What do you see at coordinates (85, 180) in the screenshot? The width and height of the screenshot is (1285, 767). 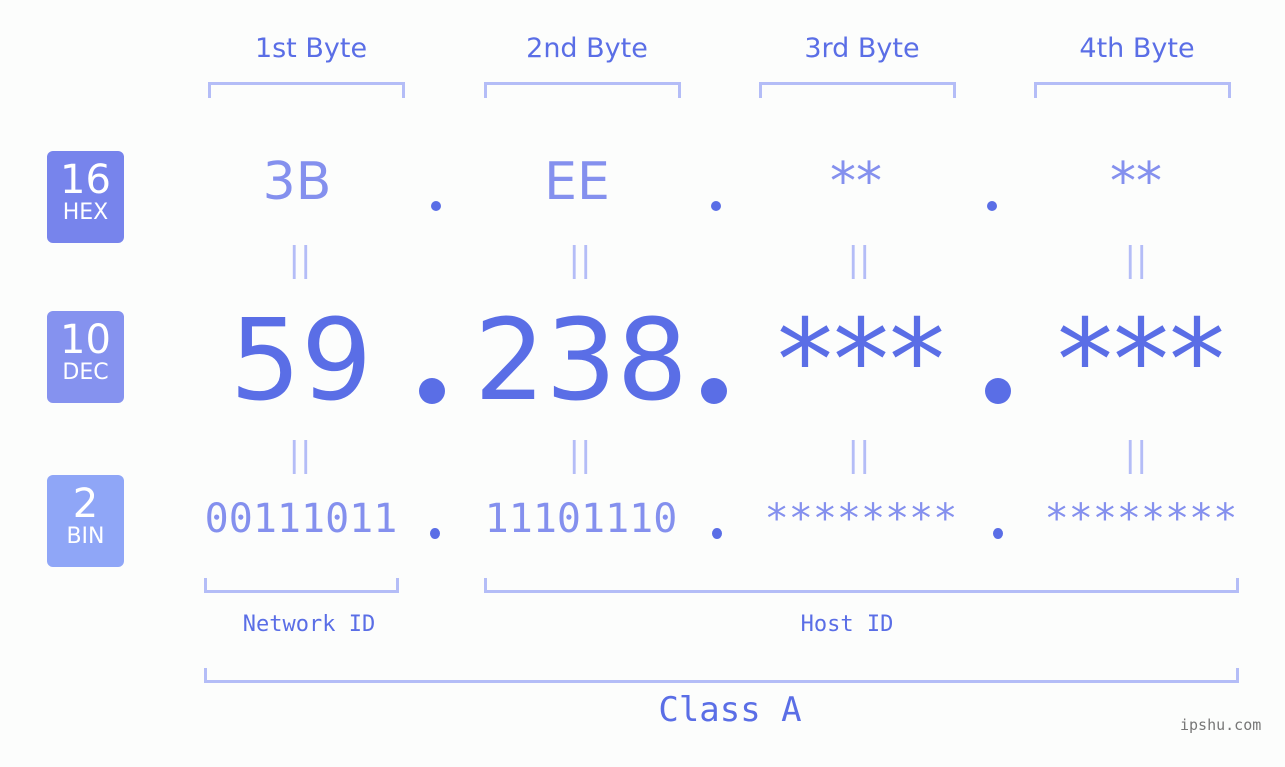 I see `hex-base-number: 16` at bounding box center [85, 180].